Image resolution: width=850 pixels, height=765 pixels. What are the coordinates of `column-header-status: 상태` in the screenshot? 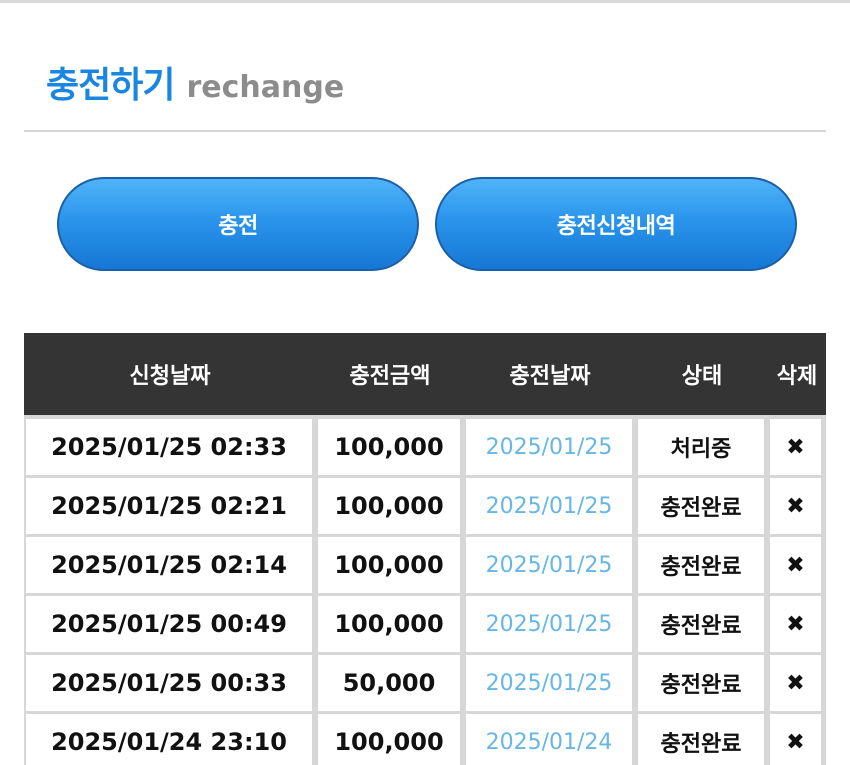 It's located at (702, 376).